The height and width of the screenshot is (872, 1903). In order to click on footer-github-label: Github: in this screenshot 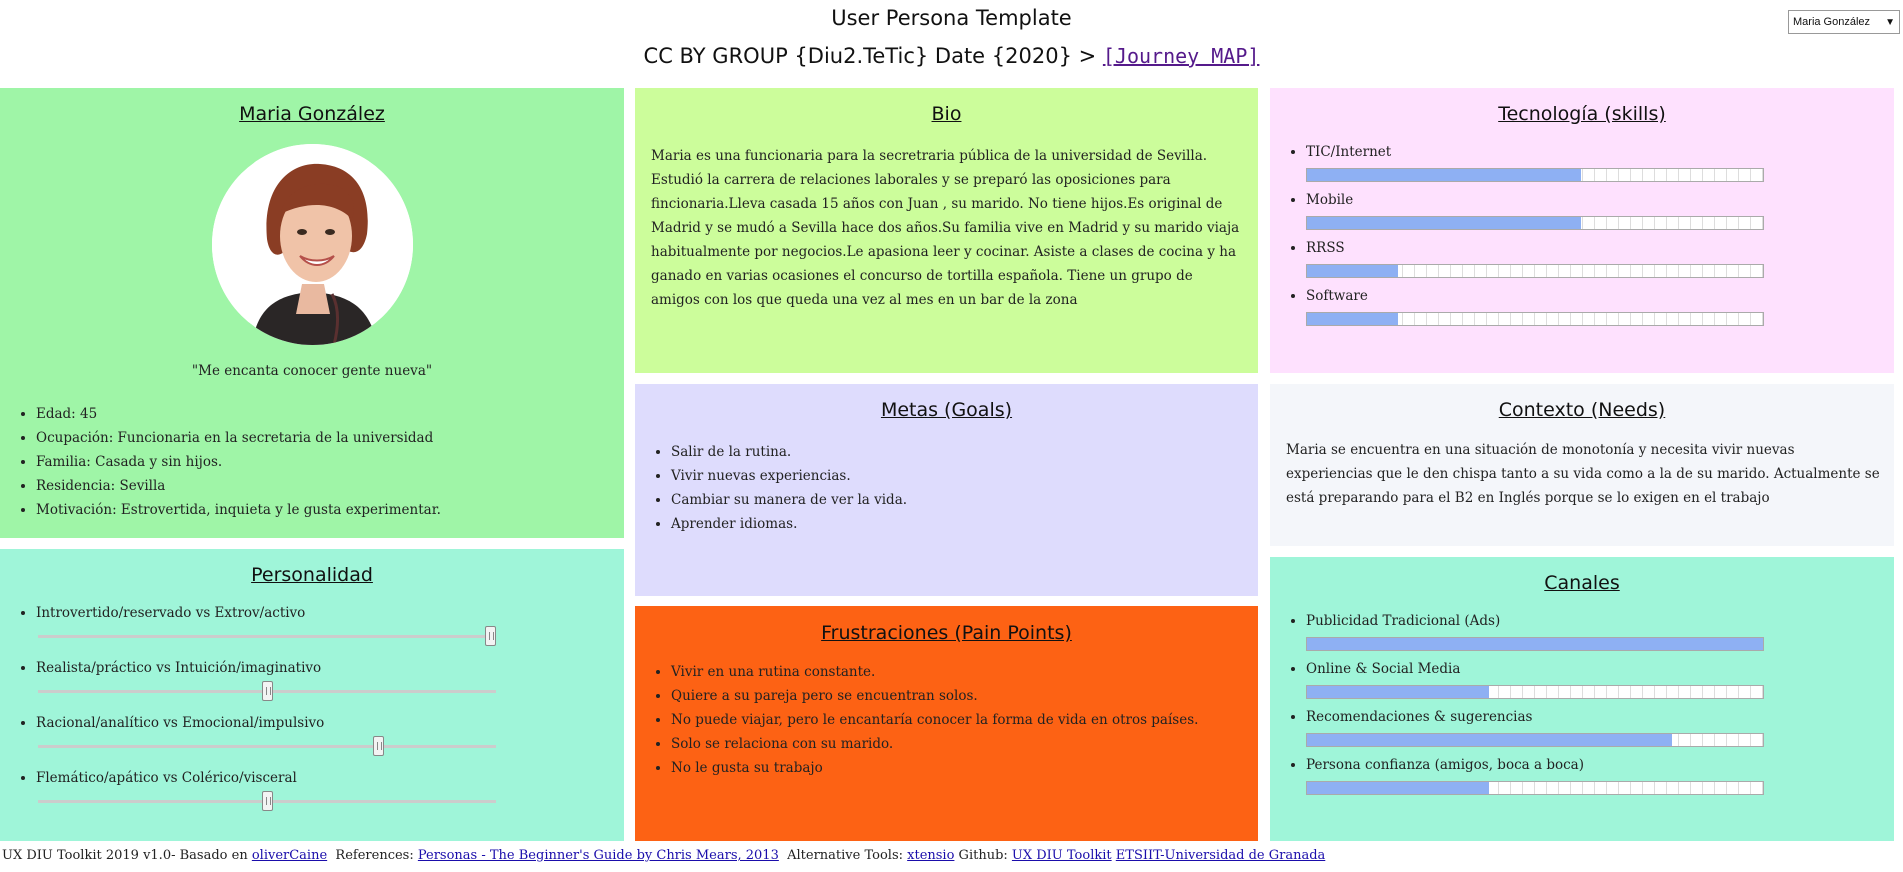, I will do `click(983, 855)`.